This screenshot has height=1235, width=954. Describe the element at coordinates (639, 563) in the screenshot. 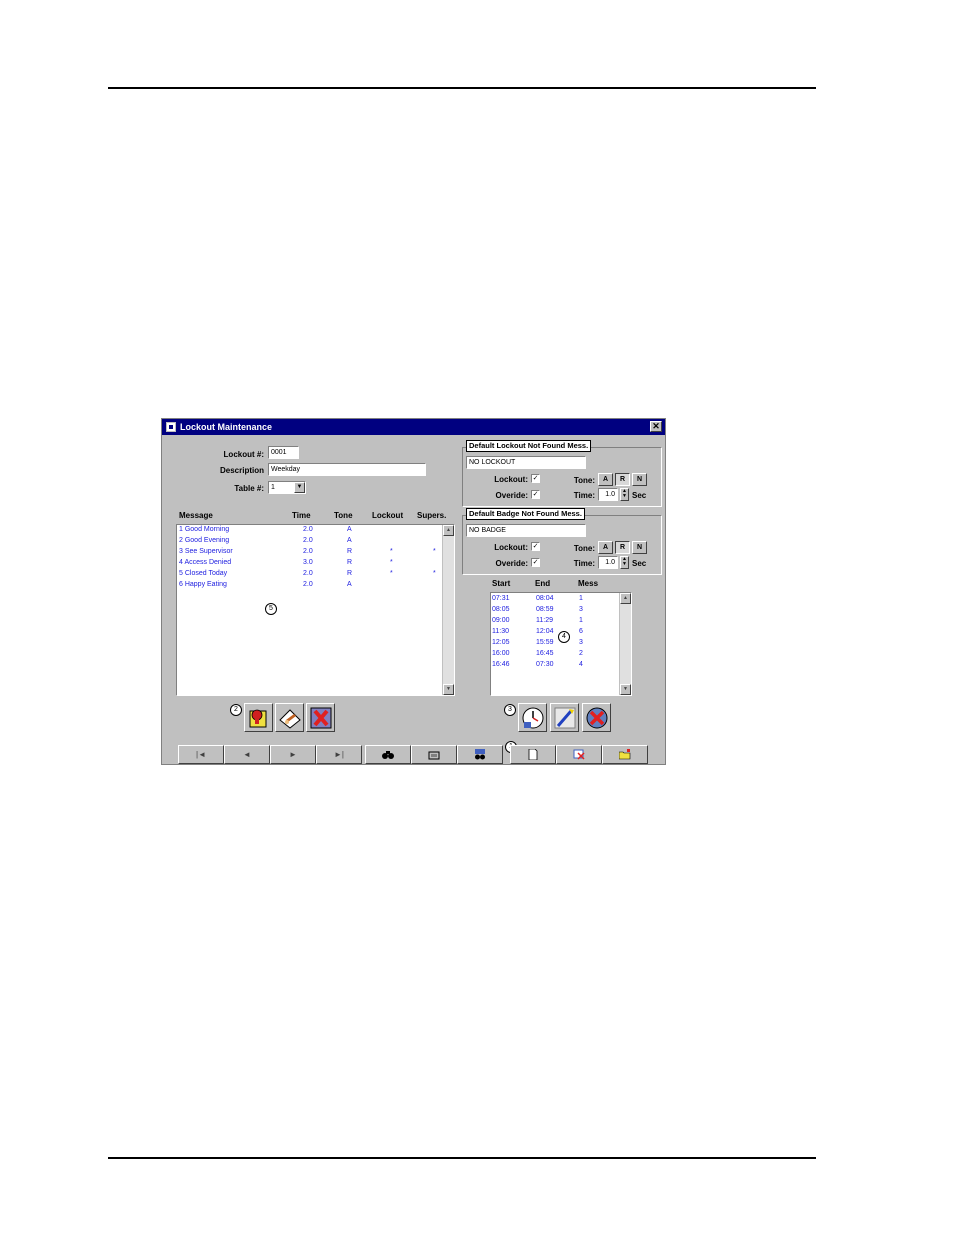

I see `badge-not-found-sec-label: Sec` at that location.